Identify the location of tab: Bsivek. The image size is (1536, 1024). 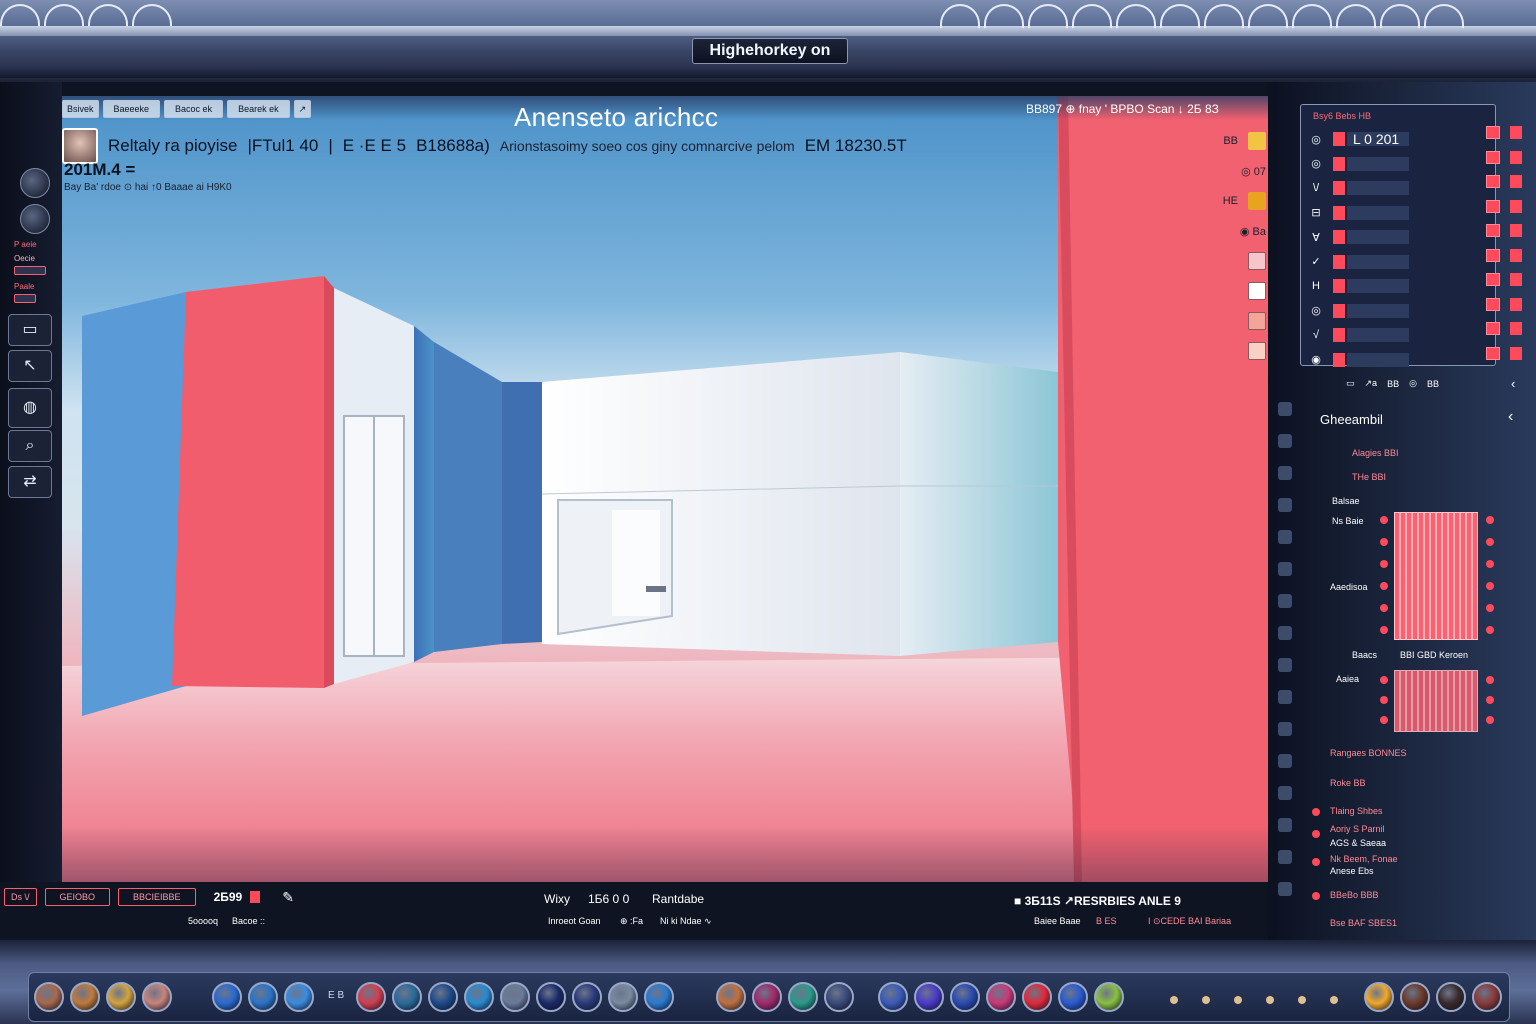
(80, 109).